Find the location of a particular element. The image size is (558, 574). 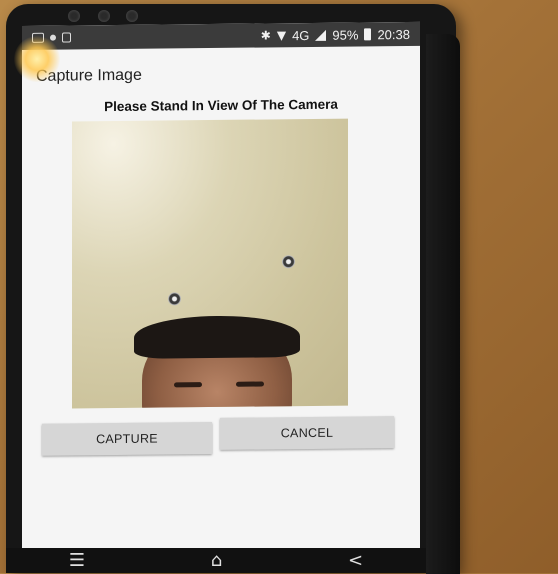

phone-side-edge is located at coordinates (443, 304).